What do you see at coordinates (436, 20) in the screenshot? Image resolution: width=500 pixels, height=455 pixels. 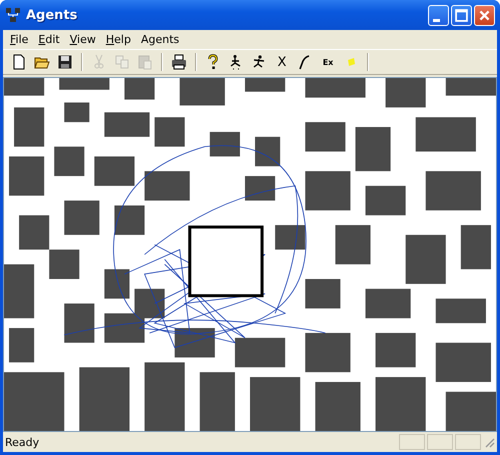 I see `minimize-icon` at bounding box center [436, 20].